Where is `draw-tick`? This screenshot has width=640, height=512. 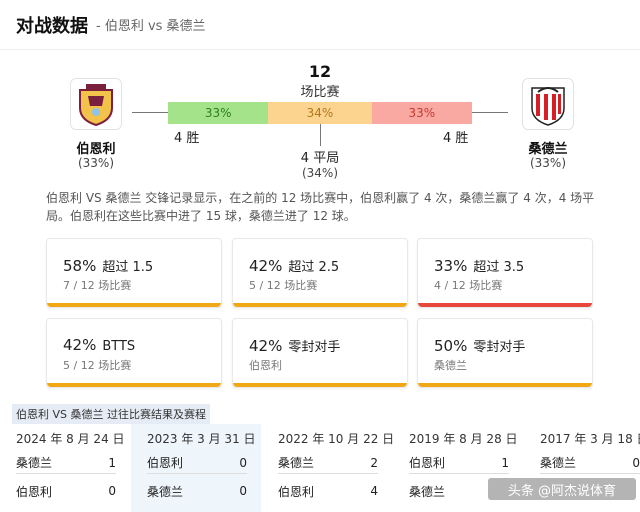 draw-tick is located at coordinates (320, 135).